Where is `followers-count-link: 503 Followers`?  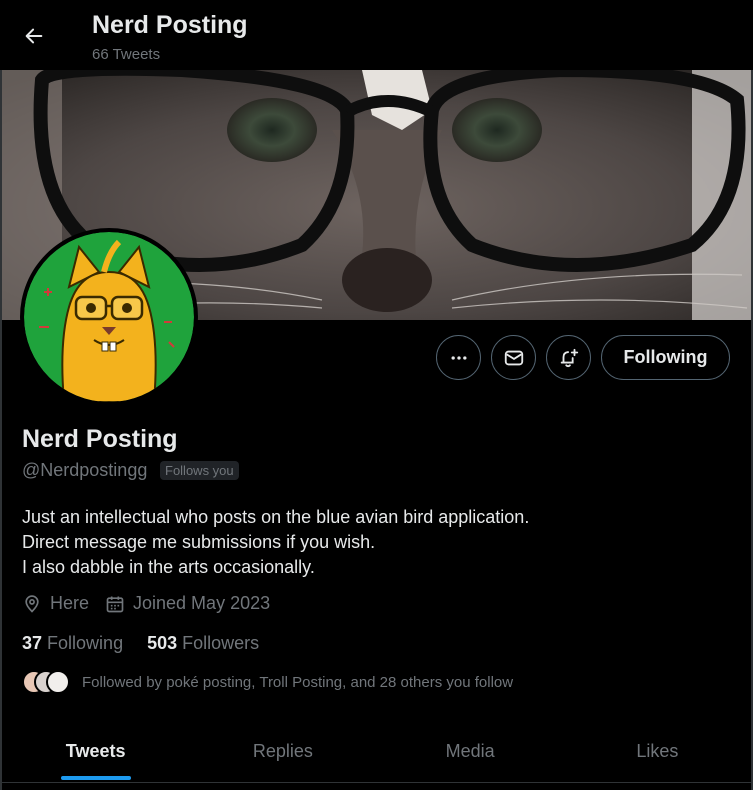 followers-count-link: 503 Followers is located at coordinates (203, 643).